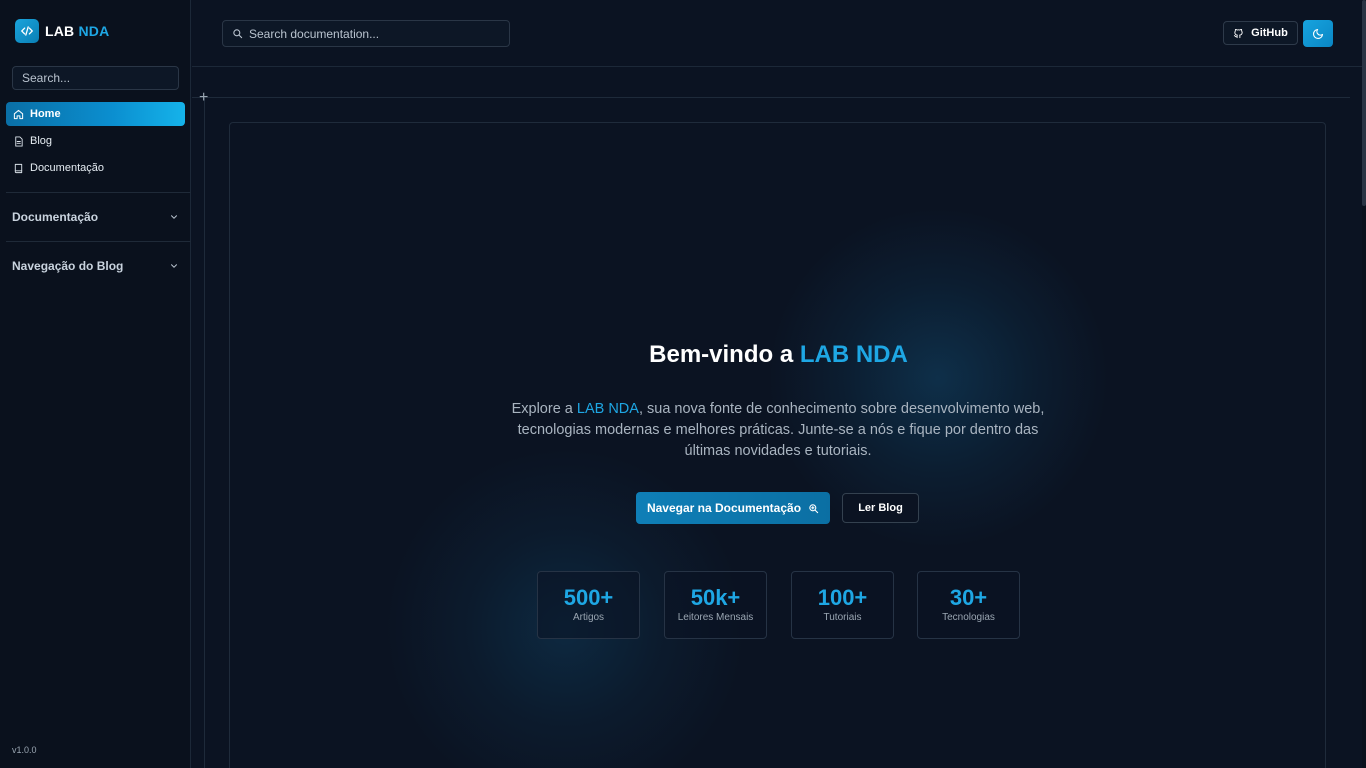 This screenshot has height=768, width=1366. I want to click on theme-toggle-button, so click(1318, 33).